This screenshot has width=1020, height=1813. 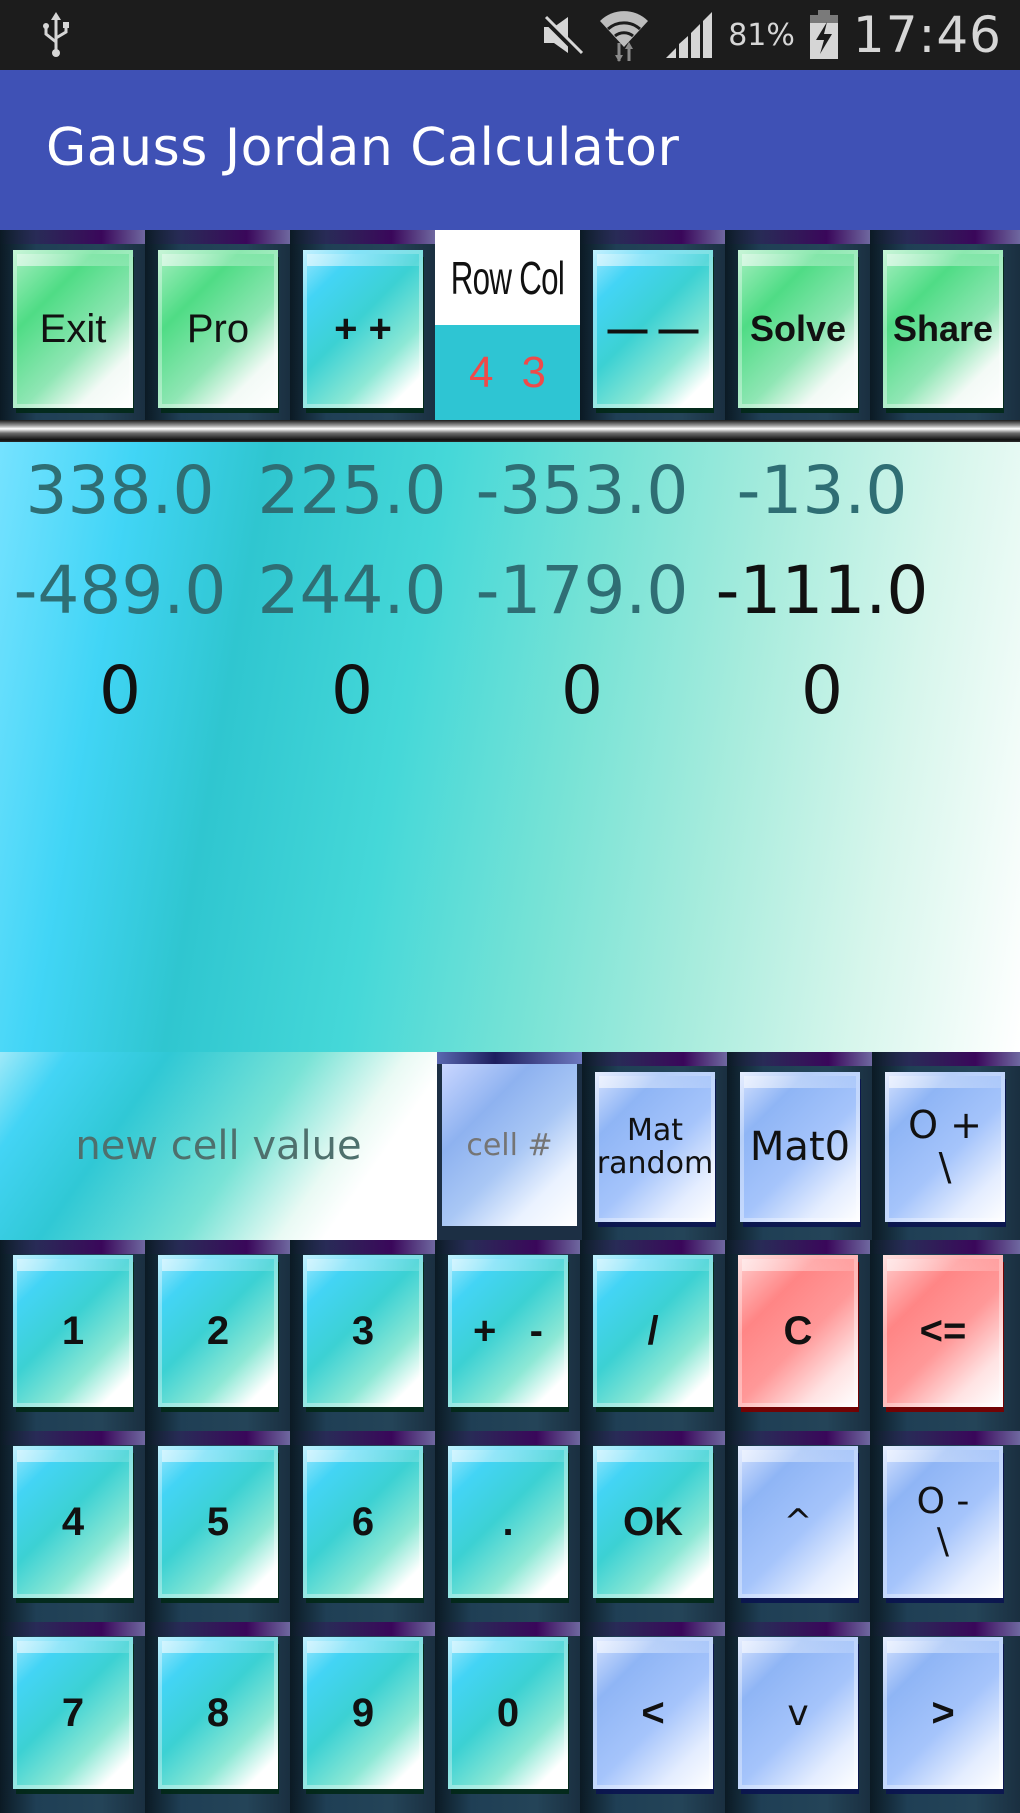 What do you see at coordinates (655, 1163) in the screenshot?
I see `mat-random-line2: random` at bounding box center [655, 1163].